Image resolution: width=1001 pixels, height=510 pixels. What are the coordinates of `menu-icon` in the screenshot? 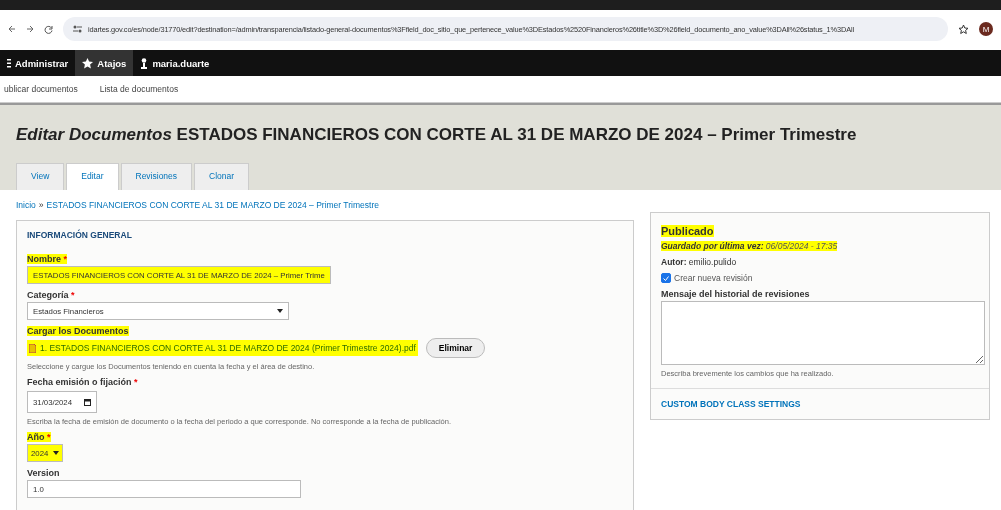 It's located at (9, 63).